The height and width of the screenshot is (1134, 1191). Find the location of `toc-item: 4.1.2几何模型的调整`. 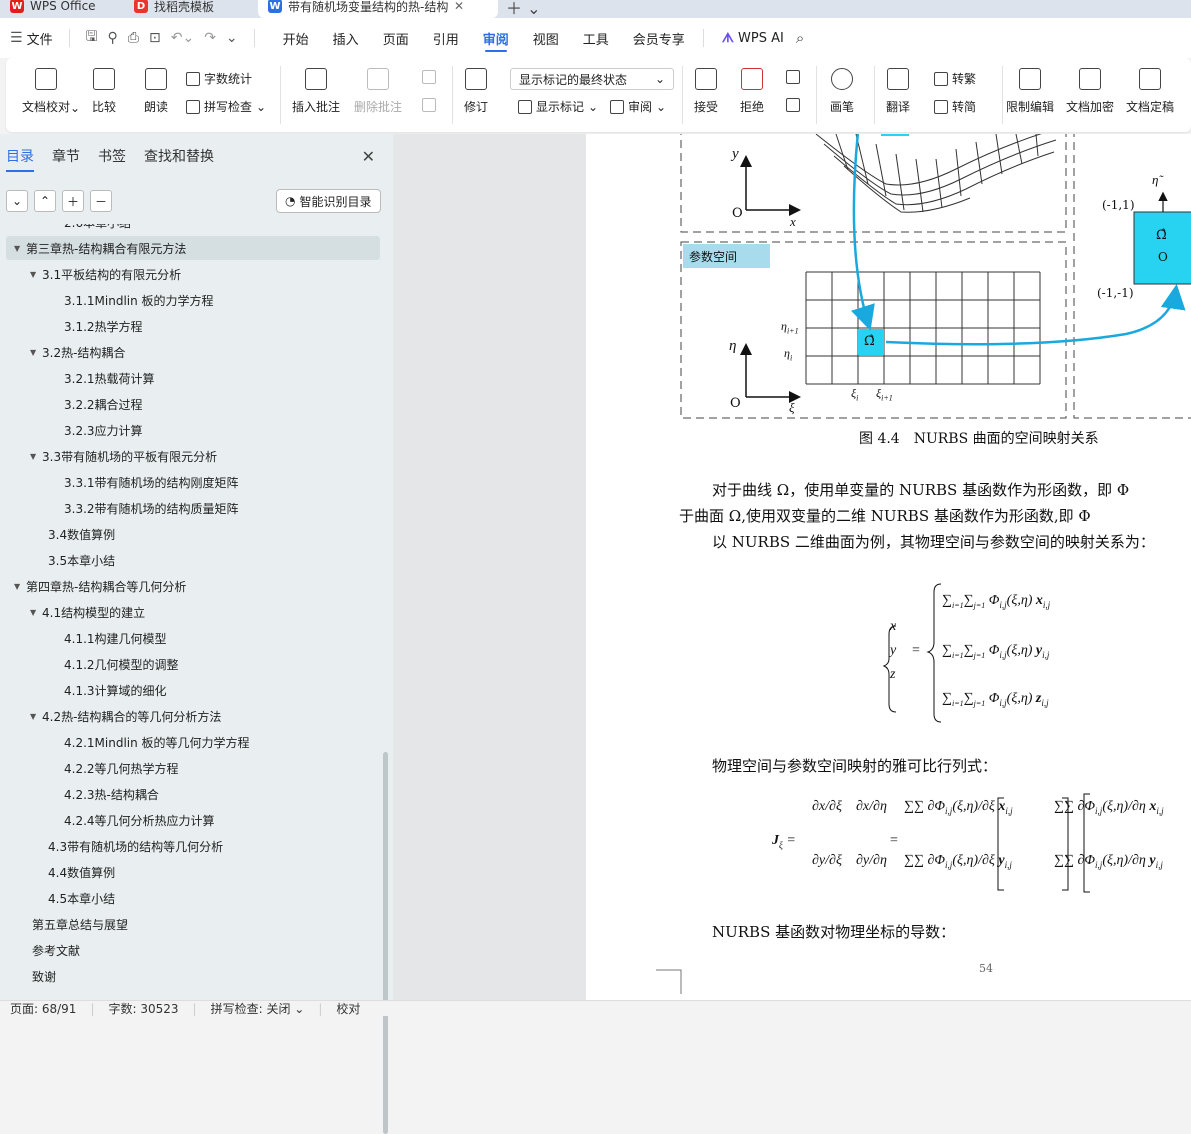

toc-item: 4.1.2几何模型的调整 is located at coordinates (193, 664).